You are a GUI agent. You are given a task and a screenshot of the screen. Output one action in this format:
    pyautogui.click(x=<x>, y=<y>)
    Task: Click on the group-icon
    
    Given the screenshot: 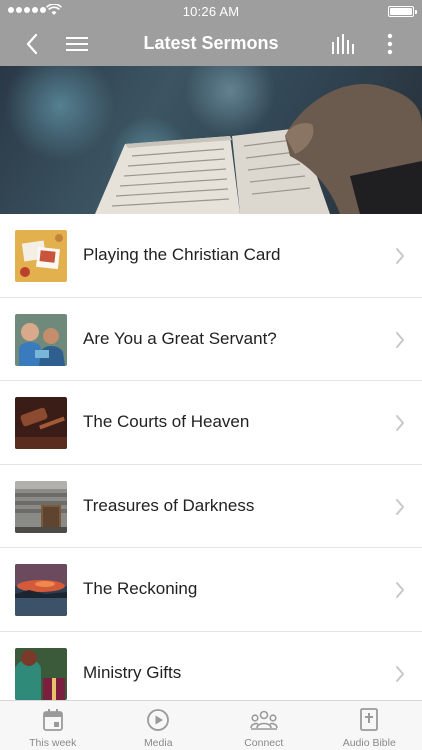 What is the action you would take?
    pyautogui.click(x=263, y=720)
    